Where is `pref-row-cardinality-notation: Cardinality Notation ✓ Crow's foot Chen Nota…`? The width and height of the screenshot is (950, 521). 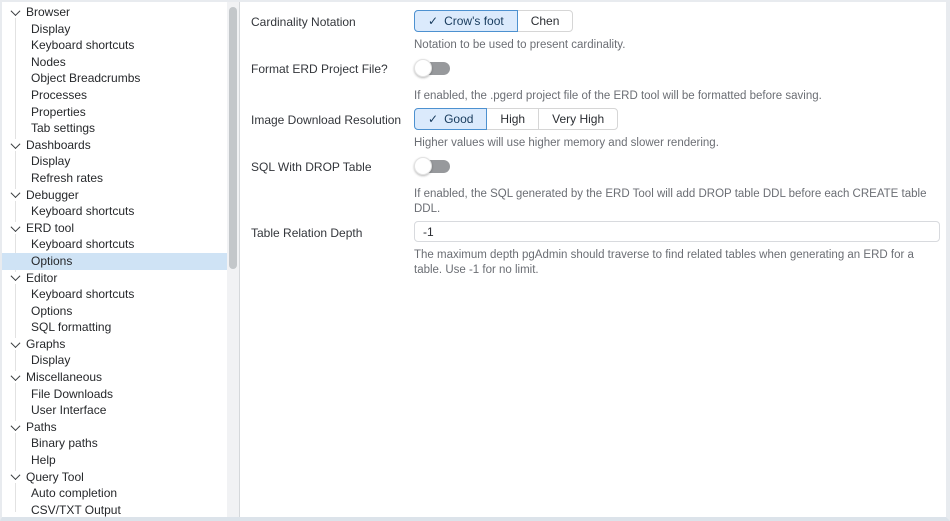
pref-row-cardinality-notation: Cardinality Notation ✓ Crow's foot Chen Nota… is located at coordinates (598, 31).